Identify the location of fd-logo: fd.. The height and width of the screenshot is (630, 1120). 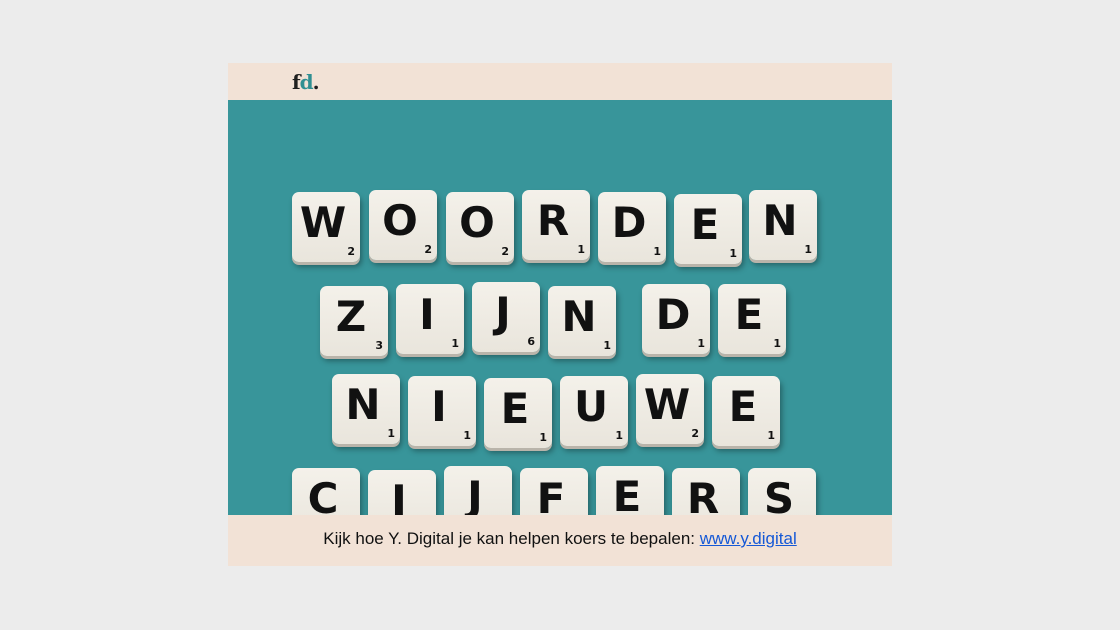
(306, 82).